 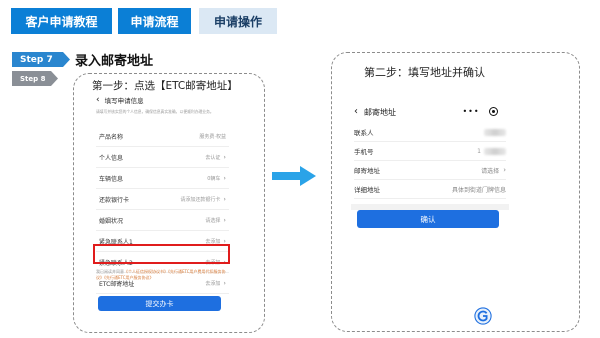 What do you see at coordinates (478, 190) in the screenshot?
I see `form-row-value: 具体到街道门牌信息` at bounding box center [478, 190].